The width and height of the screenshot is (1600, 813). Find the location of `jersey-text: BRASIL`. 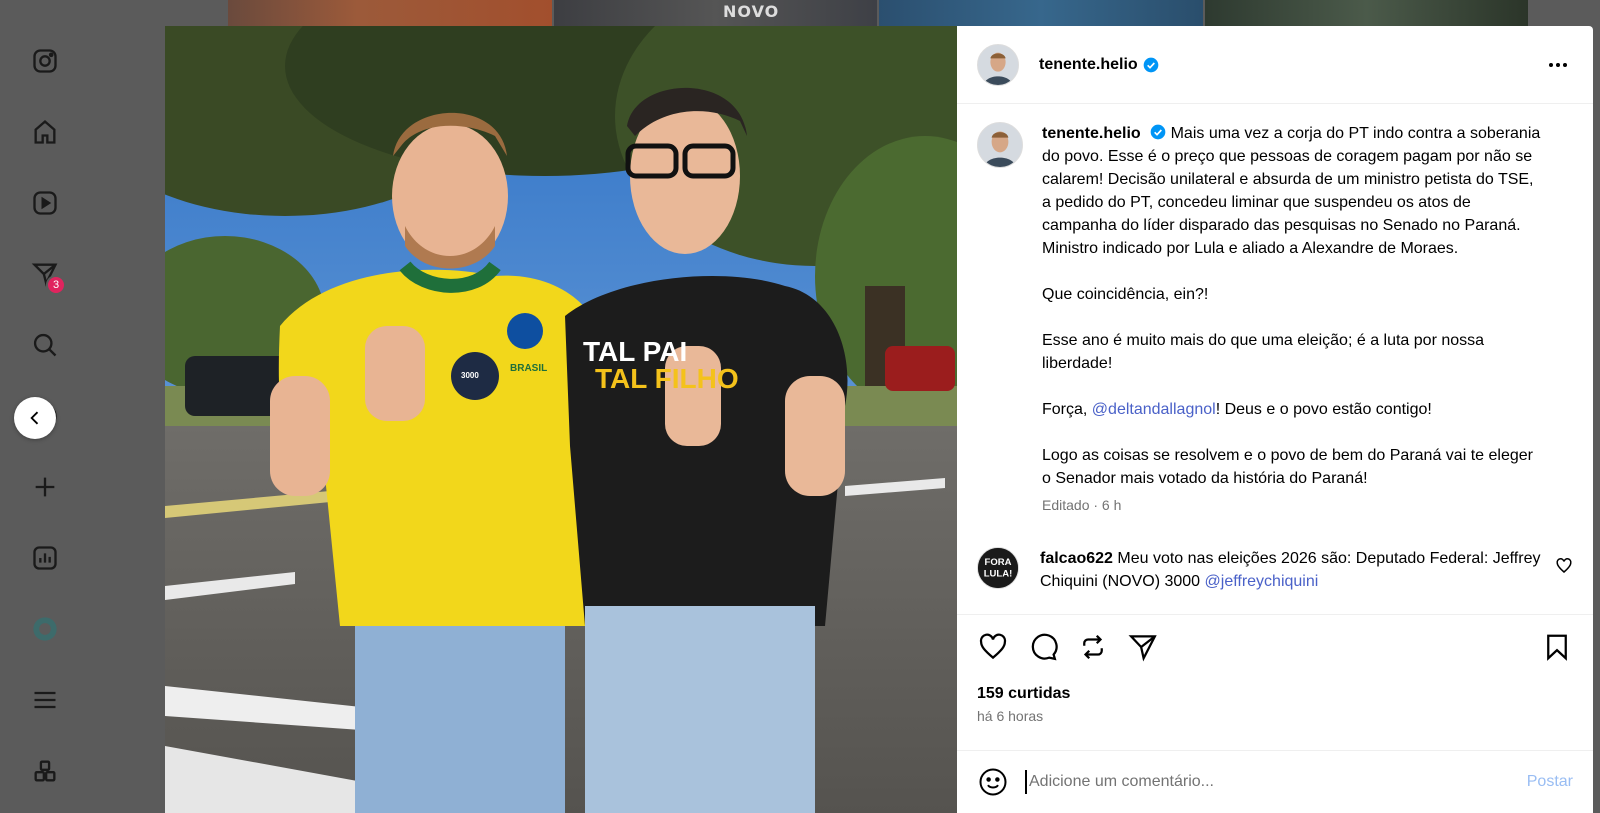

jersey-text: BRASIL is located at coordinates (528, 368).